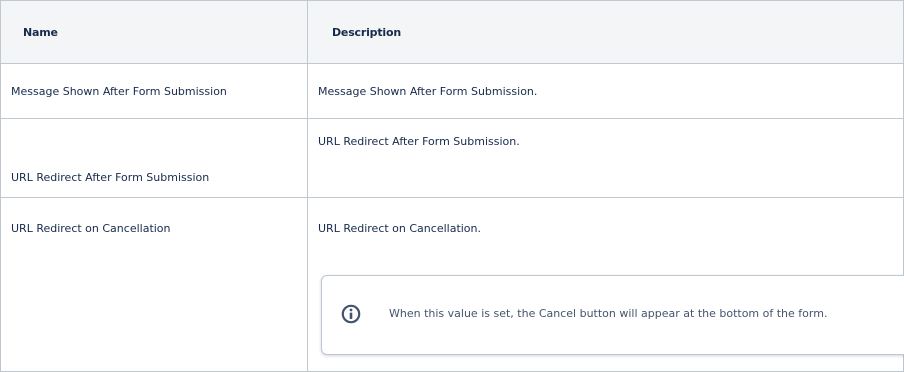  What do you see at coordinates (605, 91) in the screenshot?
I see `row-description-cell: Message Shown After Form Submission.` at bounding box center [605, 91].